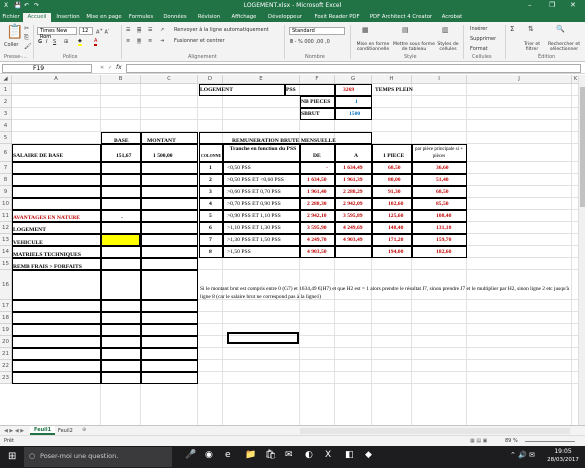 This screenshot has width=585, height=468. Describe the element at coordinates (317, 204) in the screenshot. I see `bareme-de: 2 288,30` at that location.